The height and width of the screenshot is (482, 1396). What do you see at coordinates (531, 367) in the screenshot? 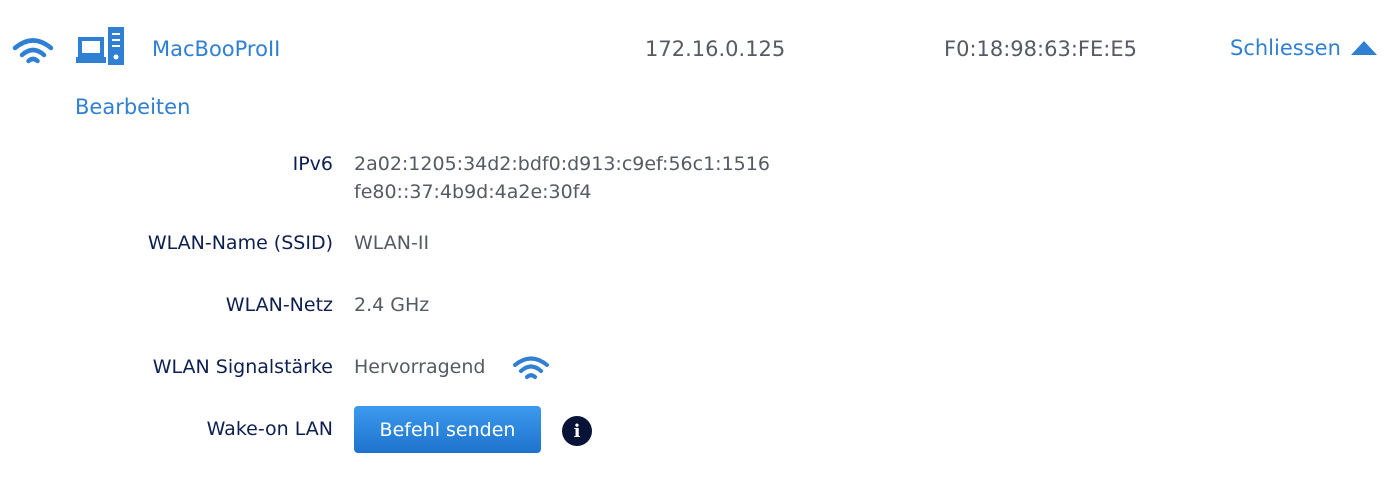
I see `wifi-signal-icon` at bounding box center [531, 367].